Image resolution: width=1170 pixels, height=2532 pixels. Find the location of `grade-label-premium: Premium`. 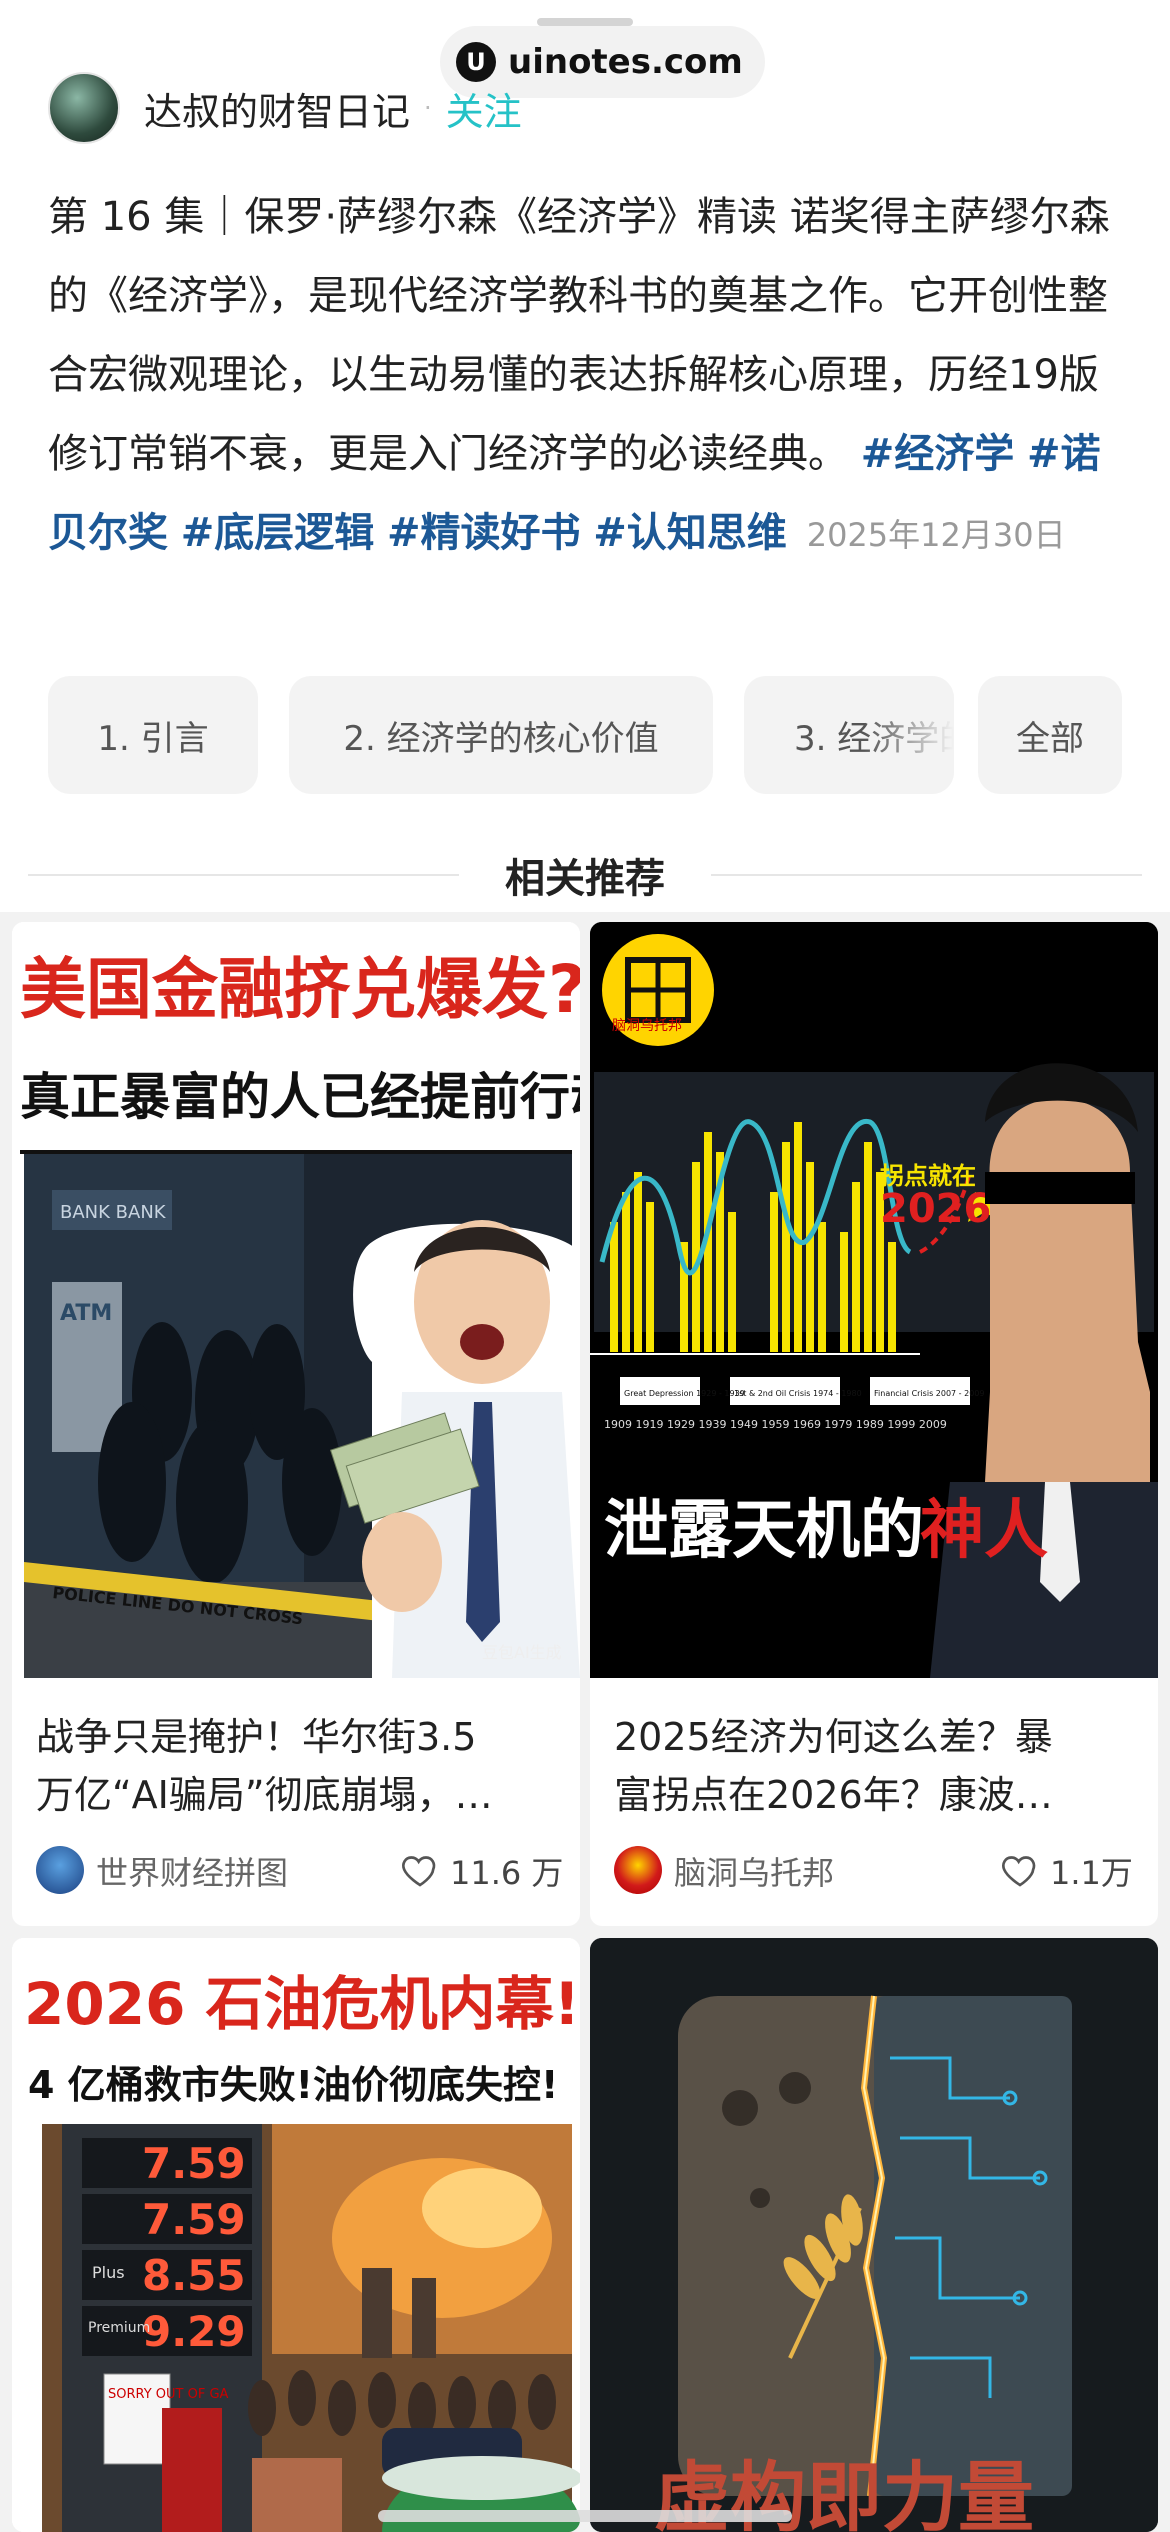

grade-label-premium: Premium is located at coordinates (119, 2328).